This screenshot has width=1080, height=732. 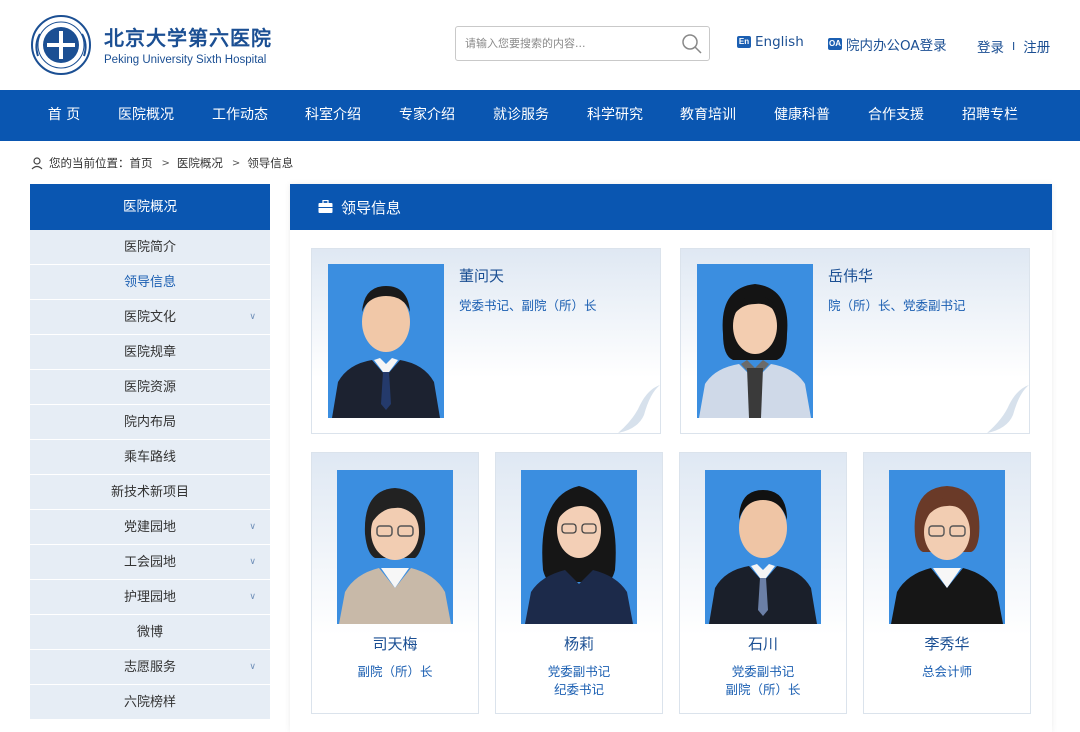 I want to click on sidebar-header: 医院概况, so click(x=150, y=207).